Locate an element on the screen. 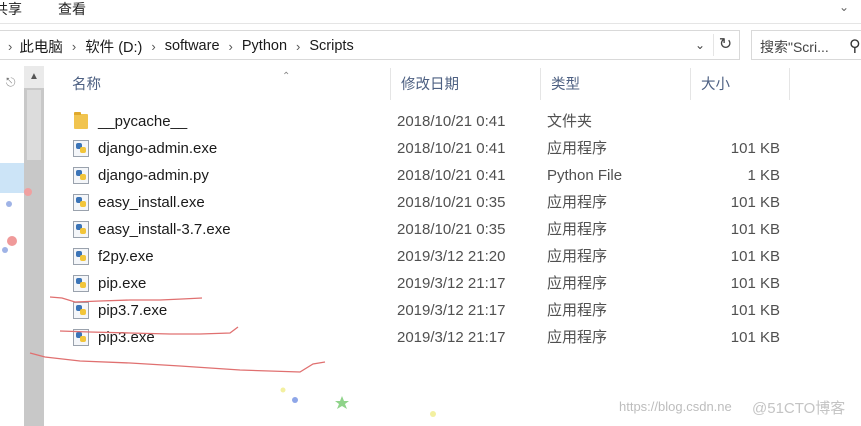  navigation-pane: ⎋ is located at coordinates (12, 246).